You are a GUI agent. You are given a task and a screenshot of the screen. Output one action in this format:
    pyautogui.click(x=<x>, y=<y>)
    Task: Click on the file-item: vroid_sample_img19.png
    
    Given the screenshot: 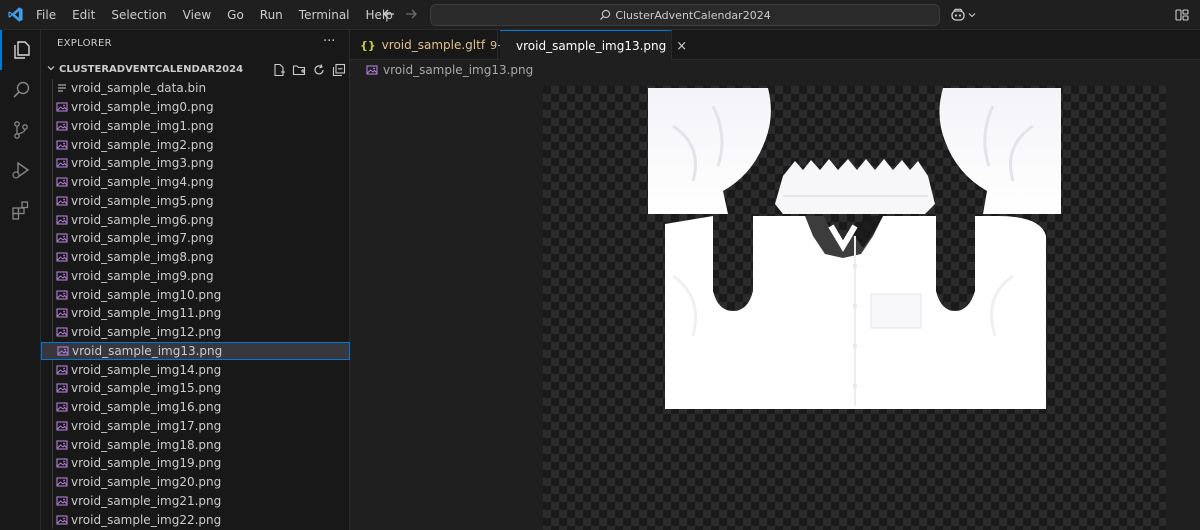 What is the action you would take?
    pyautogui.click(x=195, y=463)
    